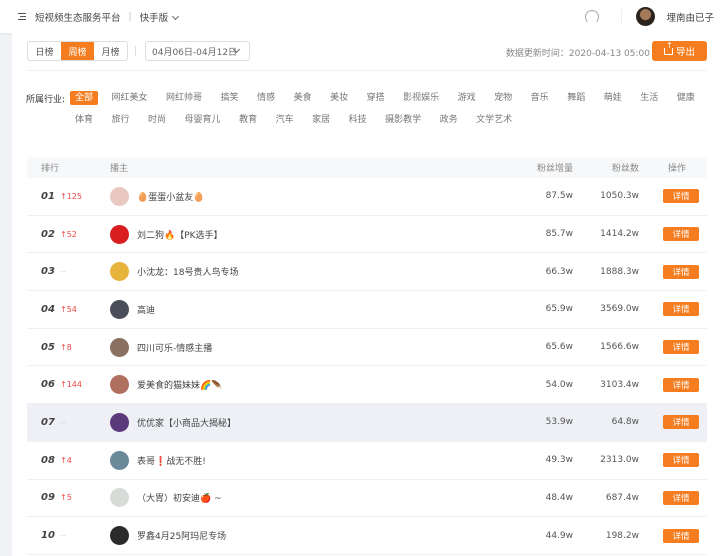 The width and height of the screenshot is (720, 556). Describe the element at coordinates (230, 98) in the screenshot. I see `industry-option: 搞笑` at that location.